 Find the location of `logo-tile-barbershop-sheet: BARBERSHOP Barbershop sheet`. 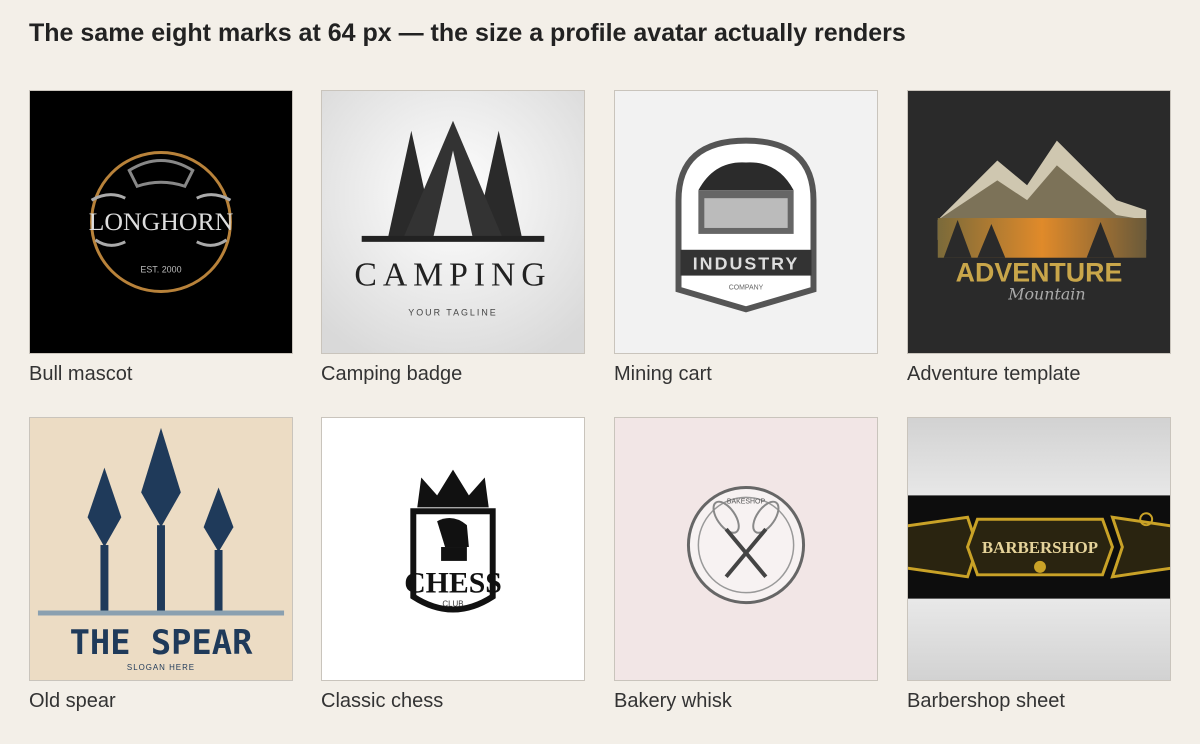

logo-tile-barbershop-sheet: BARBERSHOP Barbershop sheet is located at coordinates (1039, 565).